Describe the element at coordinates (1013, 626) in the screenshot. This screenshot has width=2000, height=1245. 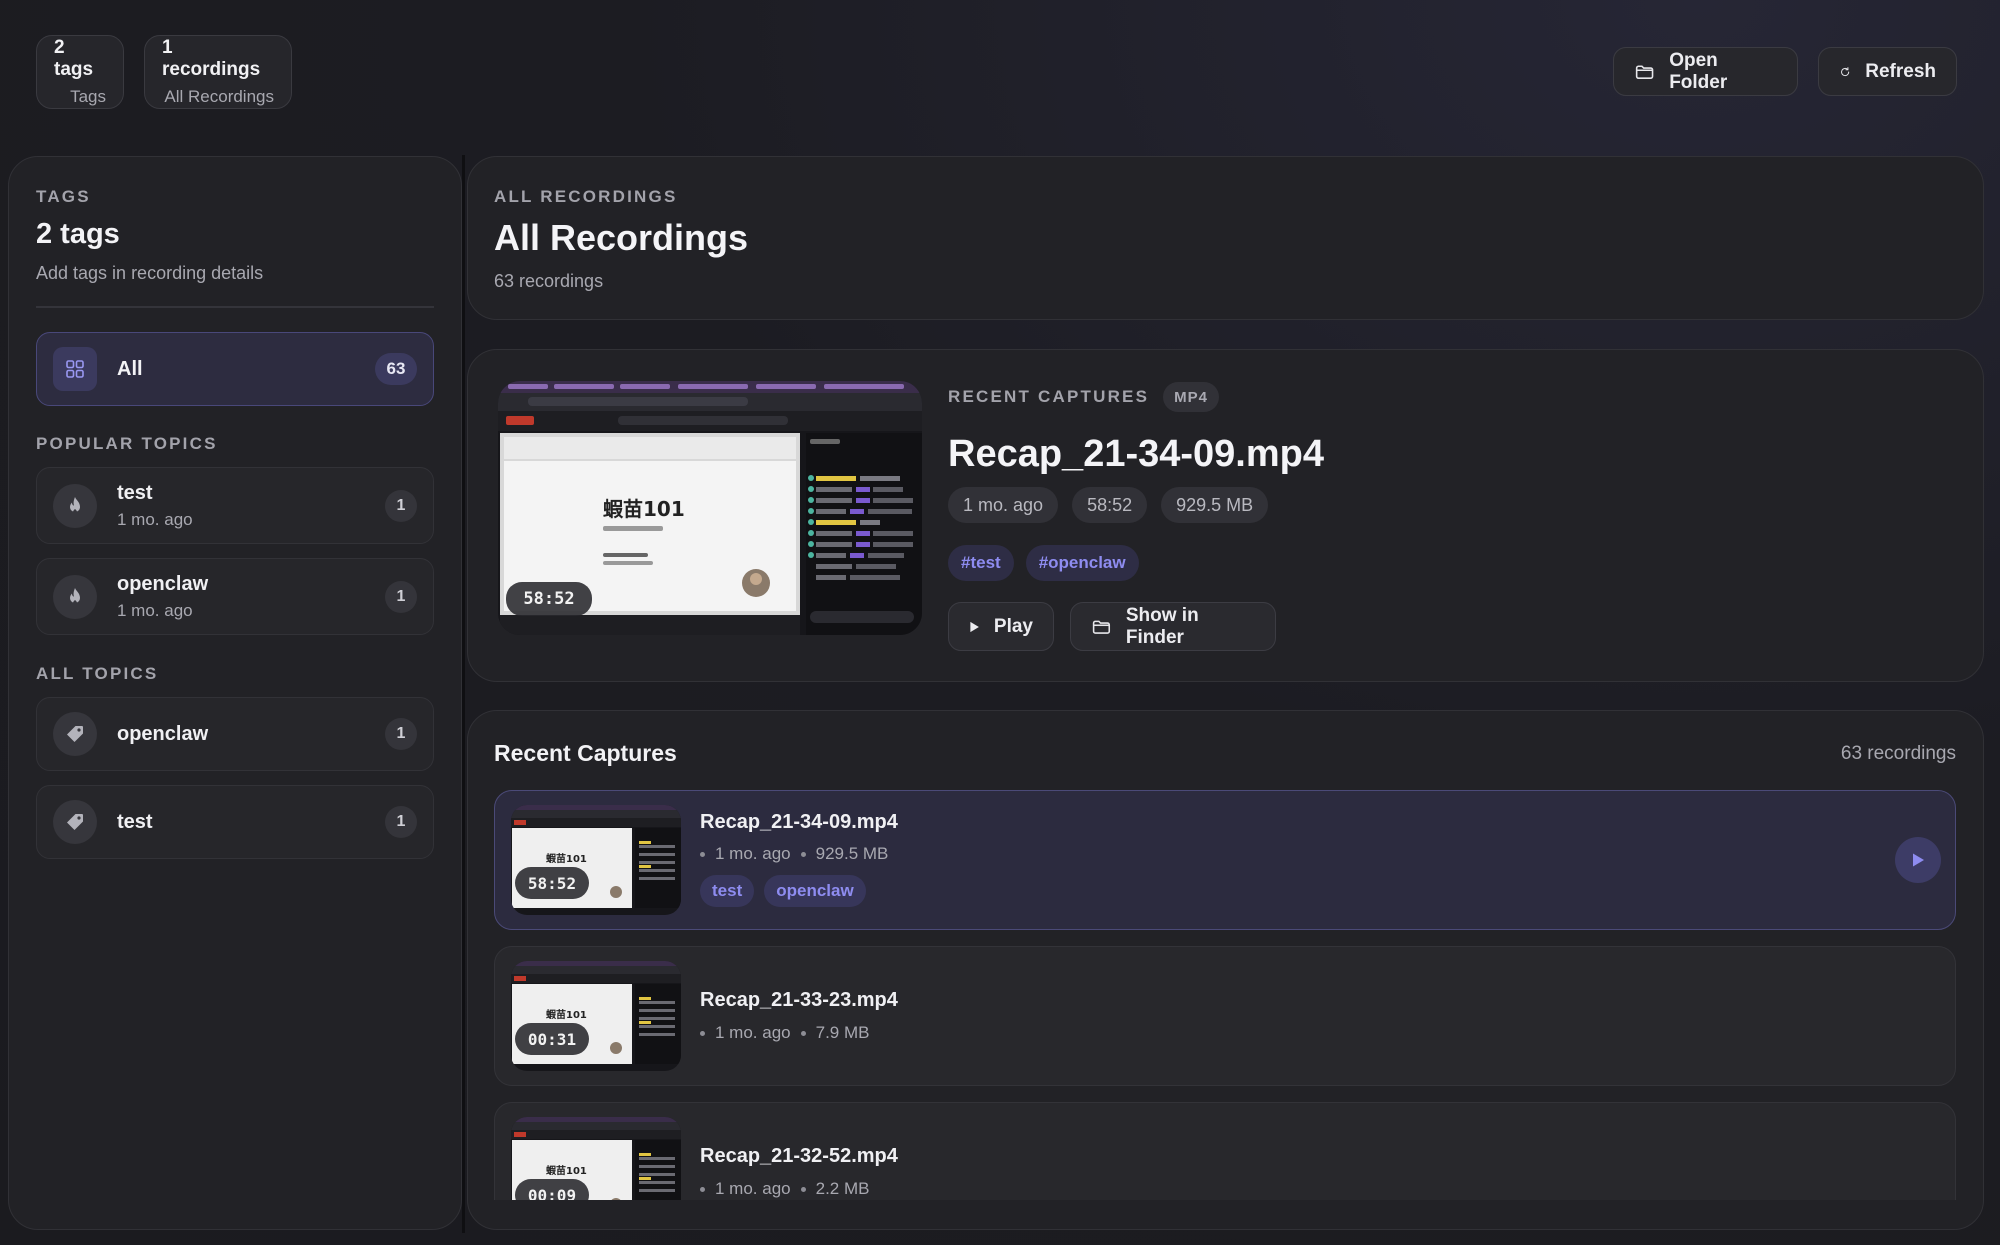
I see `play-label: Play` at that location.